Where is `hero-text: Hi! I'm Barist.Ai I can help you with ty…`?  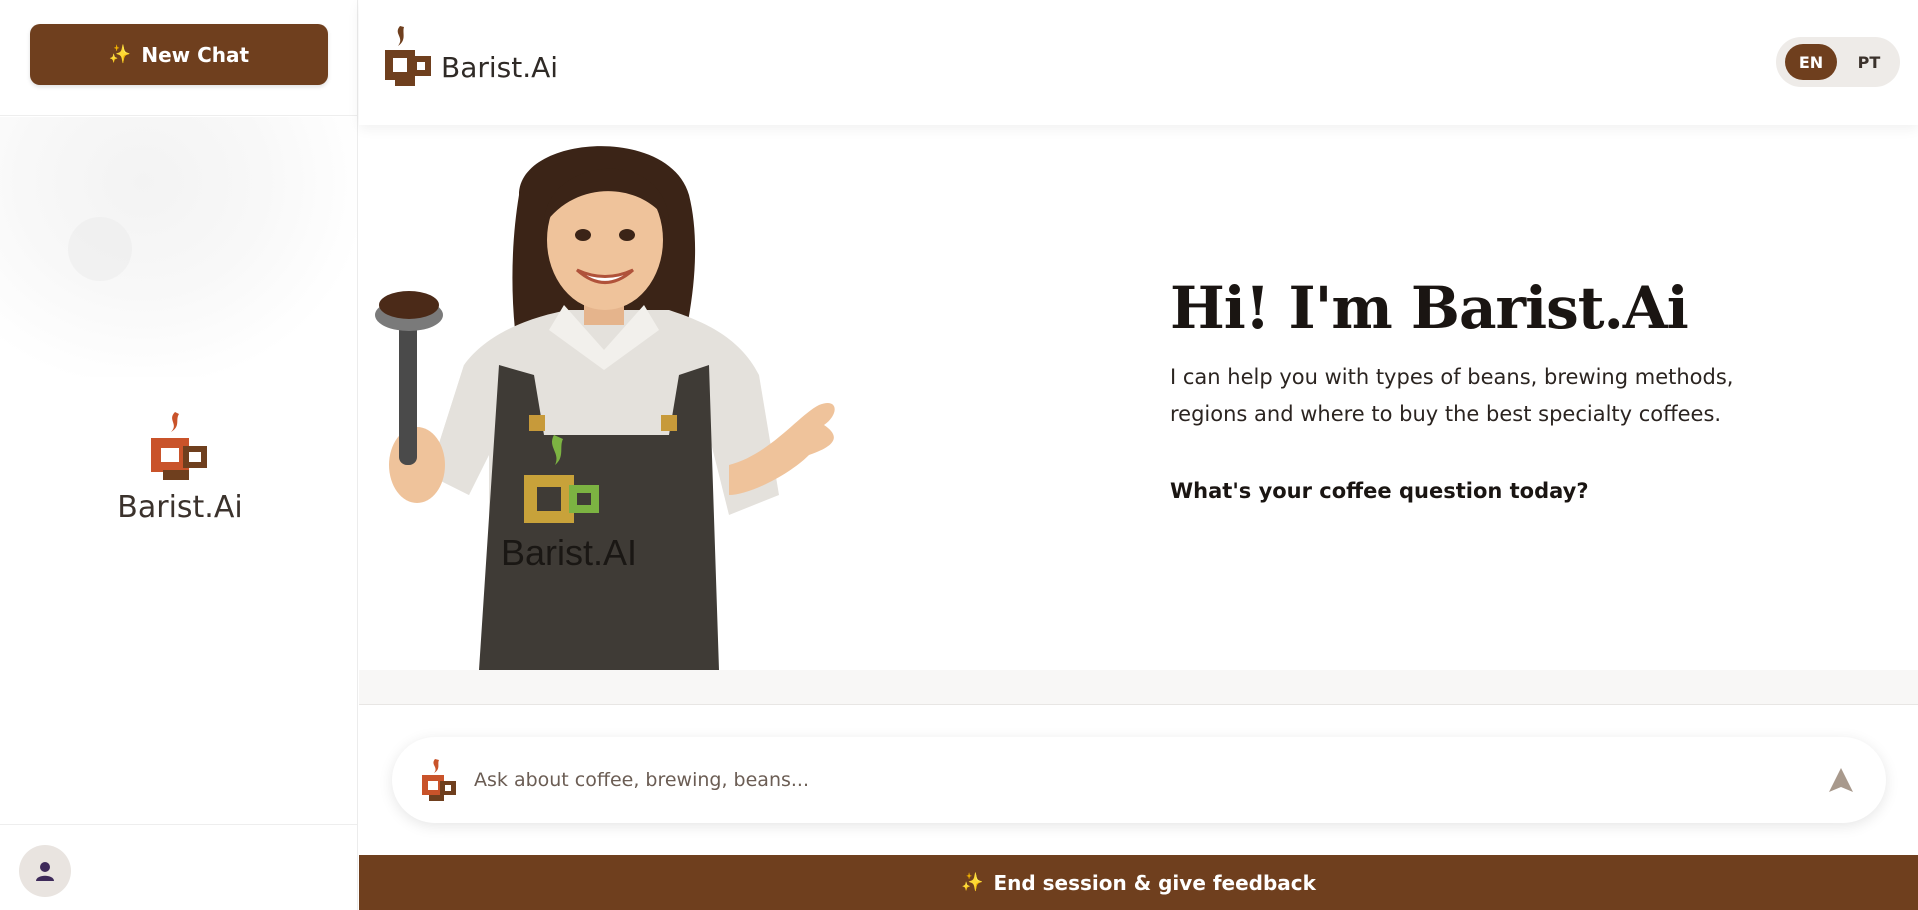
hero-text: Hi! I'm Barist.Ai I can help you with ty… is located at coordinates (1470, 388).